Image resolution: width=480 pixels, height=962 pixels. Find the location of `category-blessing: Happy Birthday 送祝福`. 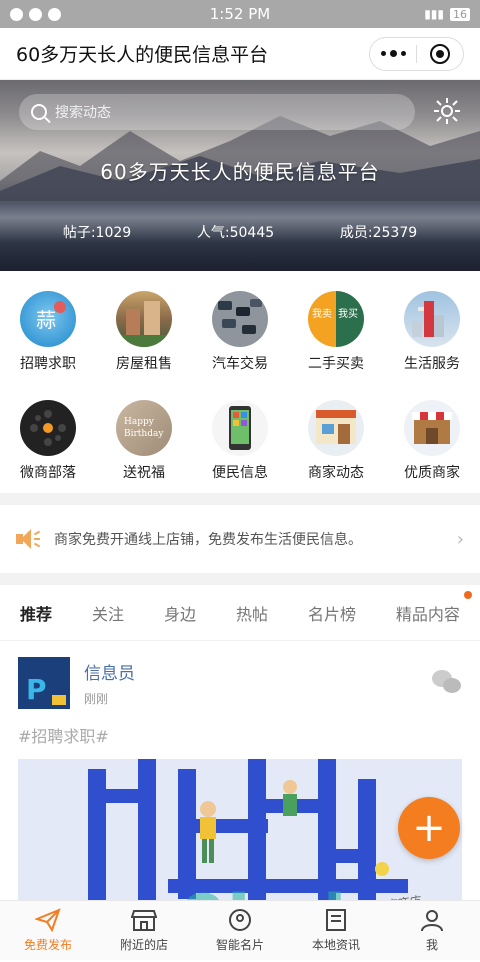

category-blessing: Happy Birthday 送祝福 is located at coordinates (144, 446).